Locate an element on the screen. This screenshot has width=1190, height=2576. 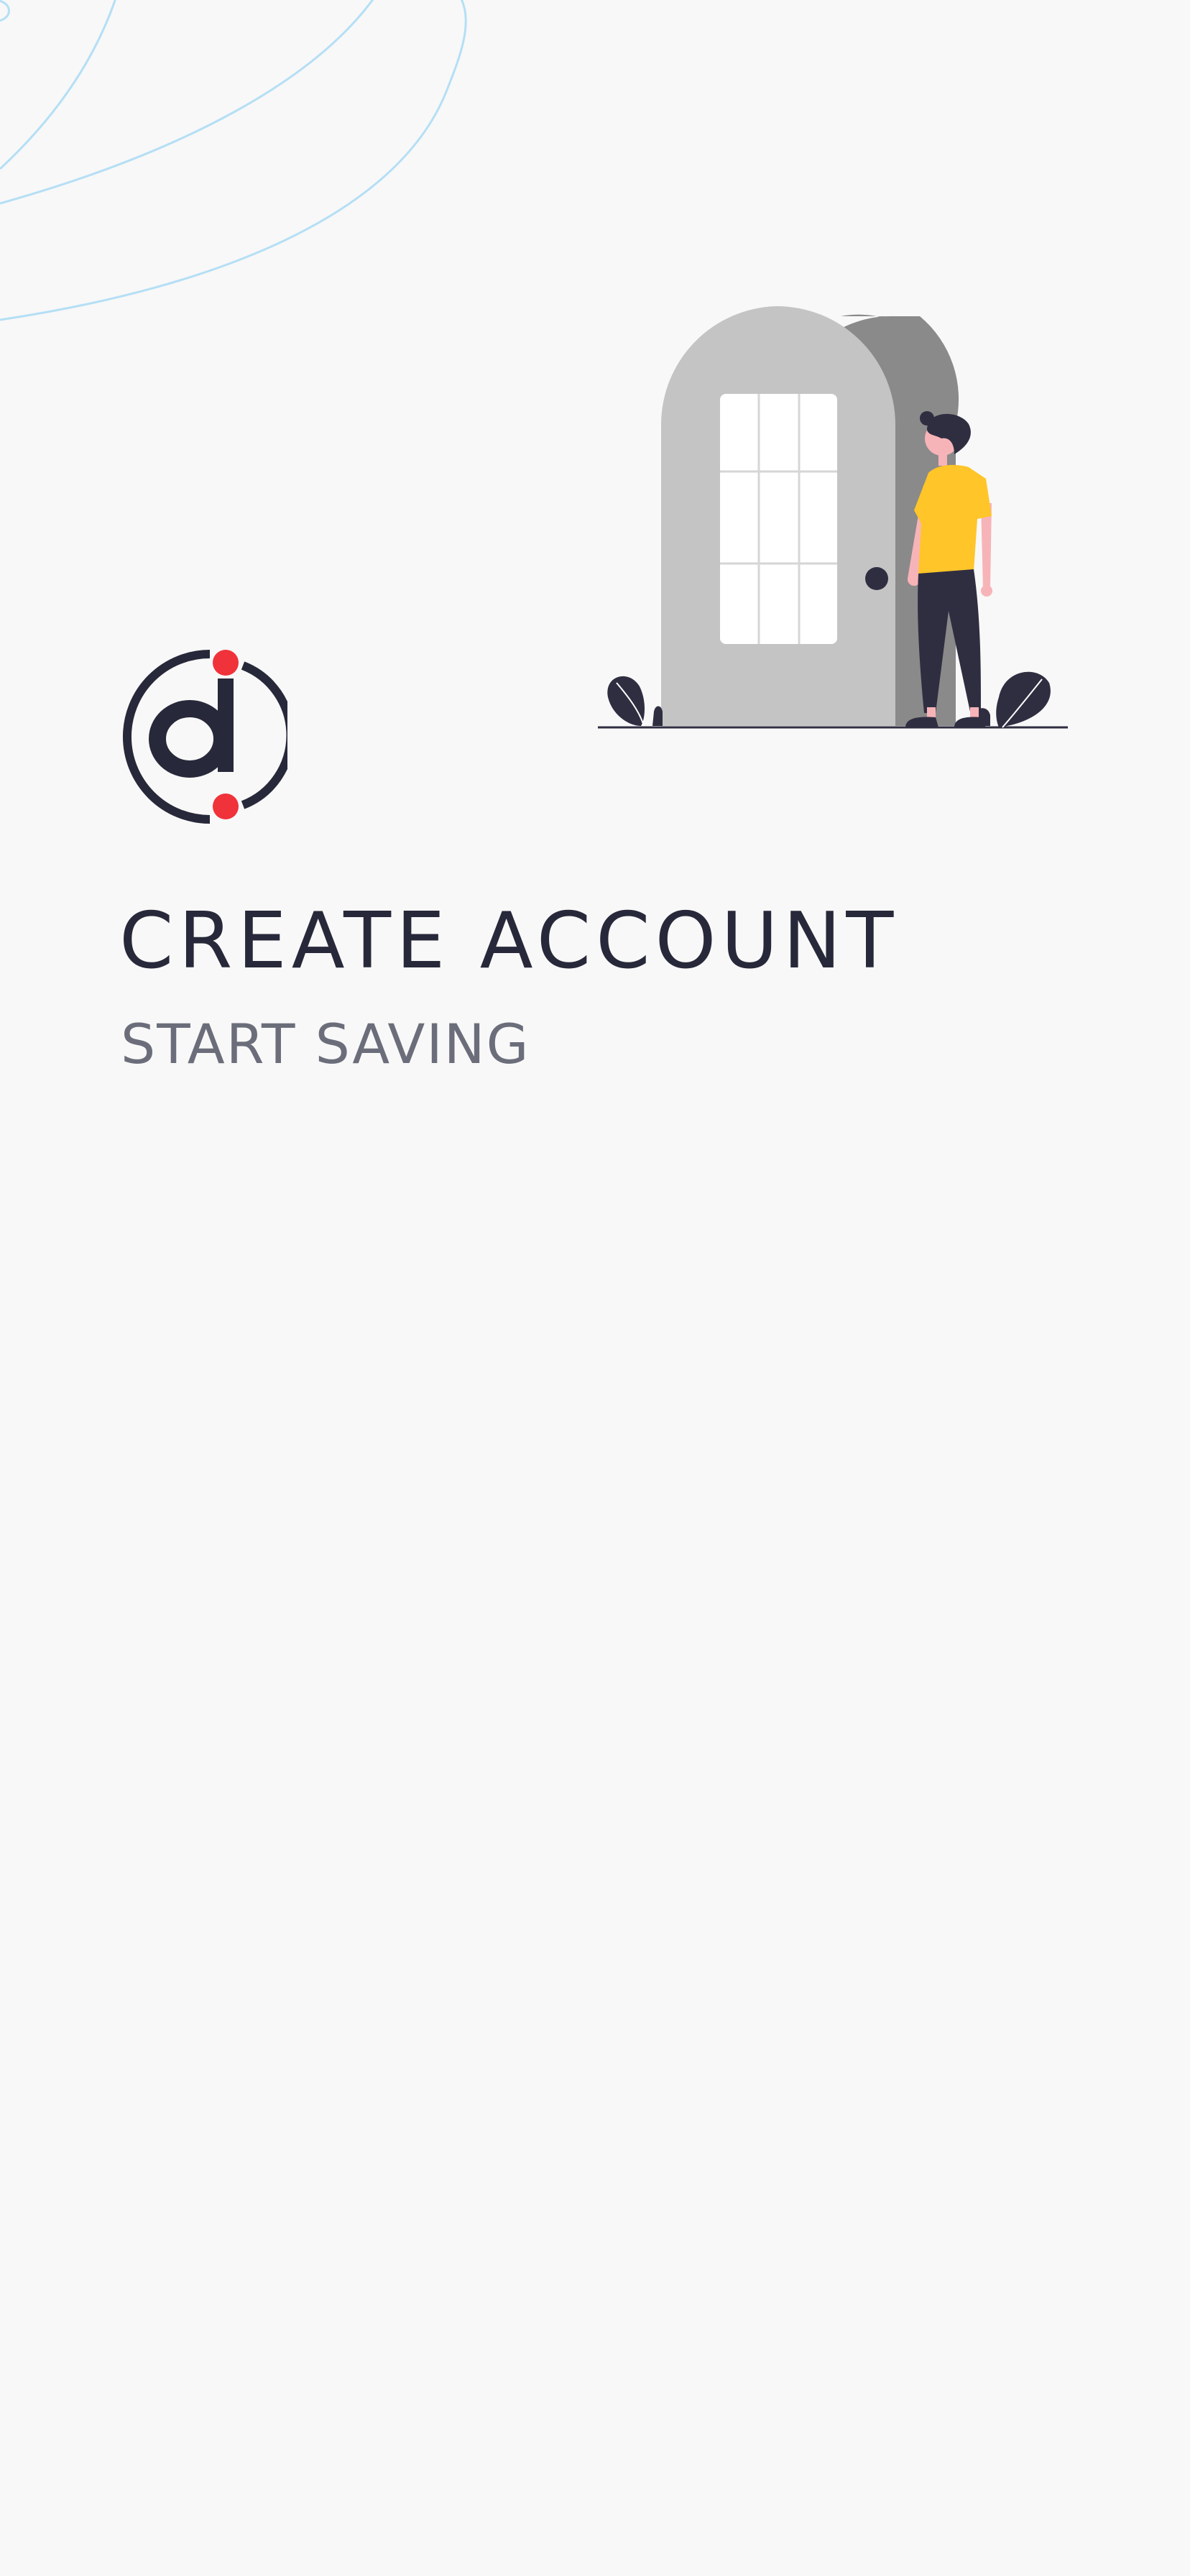
person-at-door-illustration is located at coordinates (833, 517).